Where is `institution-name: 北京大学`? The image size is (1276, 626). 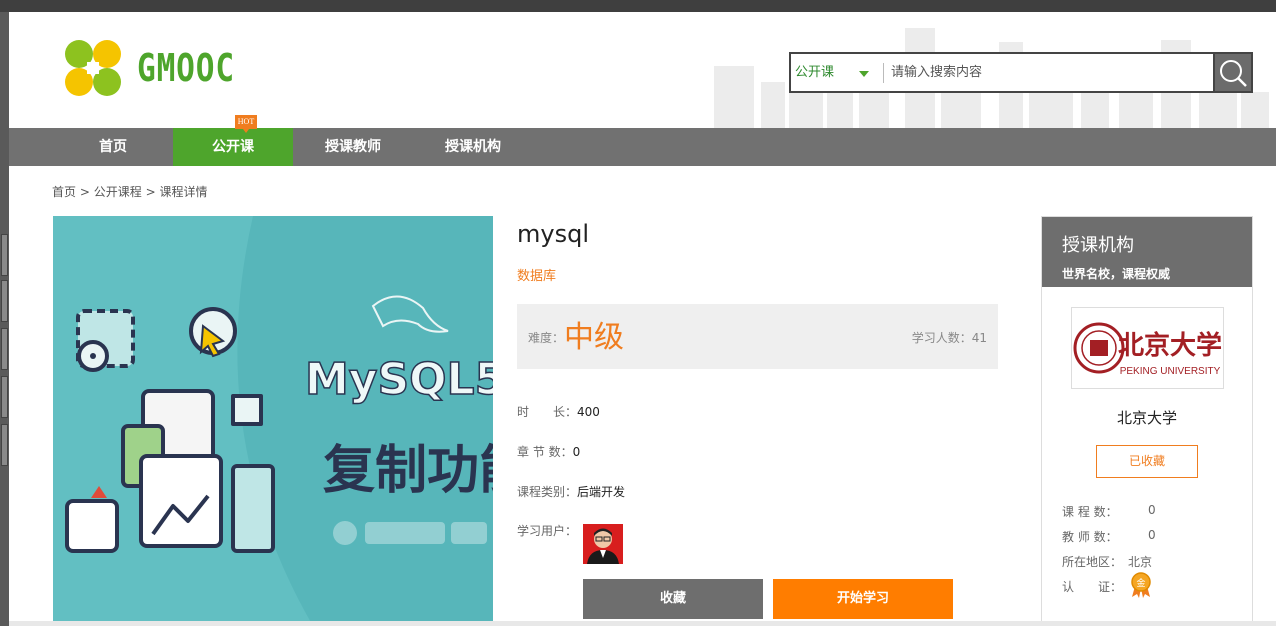 institution-name: 北京大学 is located at coordinates (1147, 417).